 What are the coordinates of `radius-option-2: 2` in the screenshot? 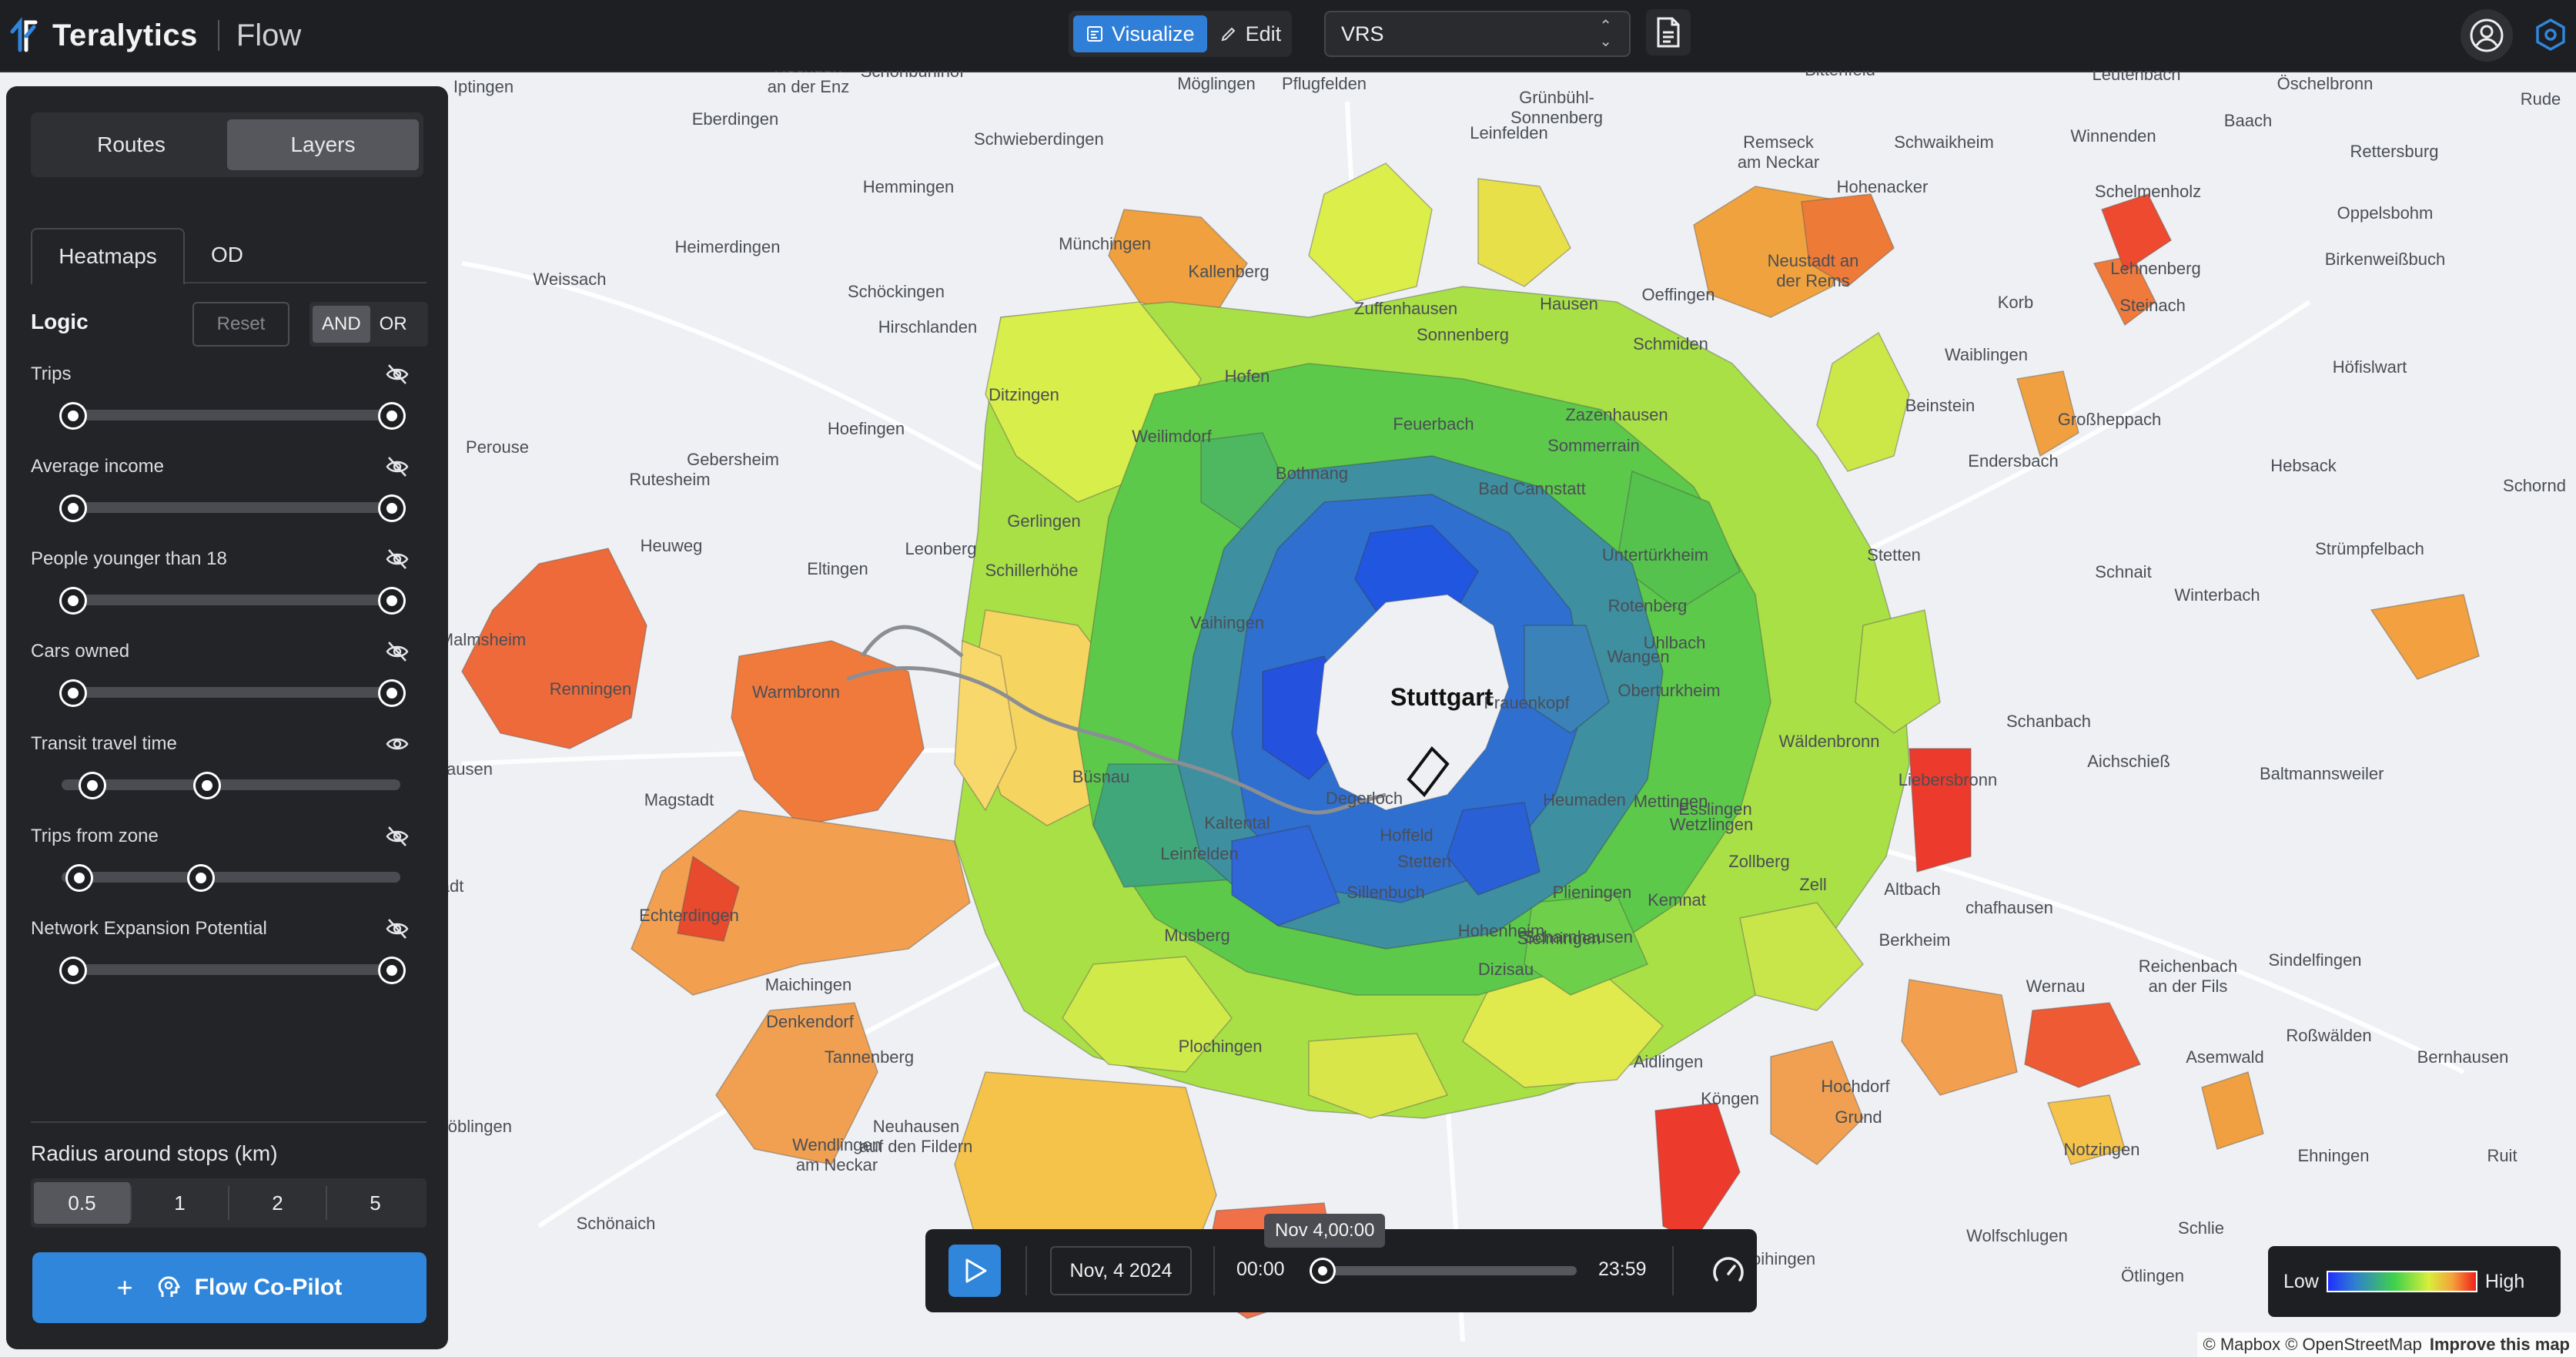 It's located at (278, 1203).